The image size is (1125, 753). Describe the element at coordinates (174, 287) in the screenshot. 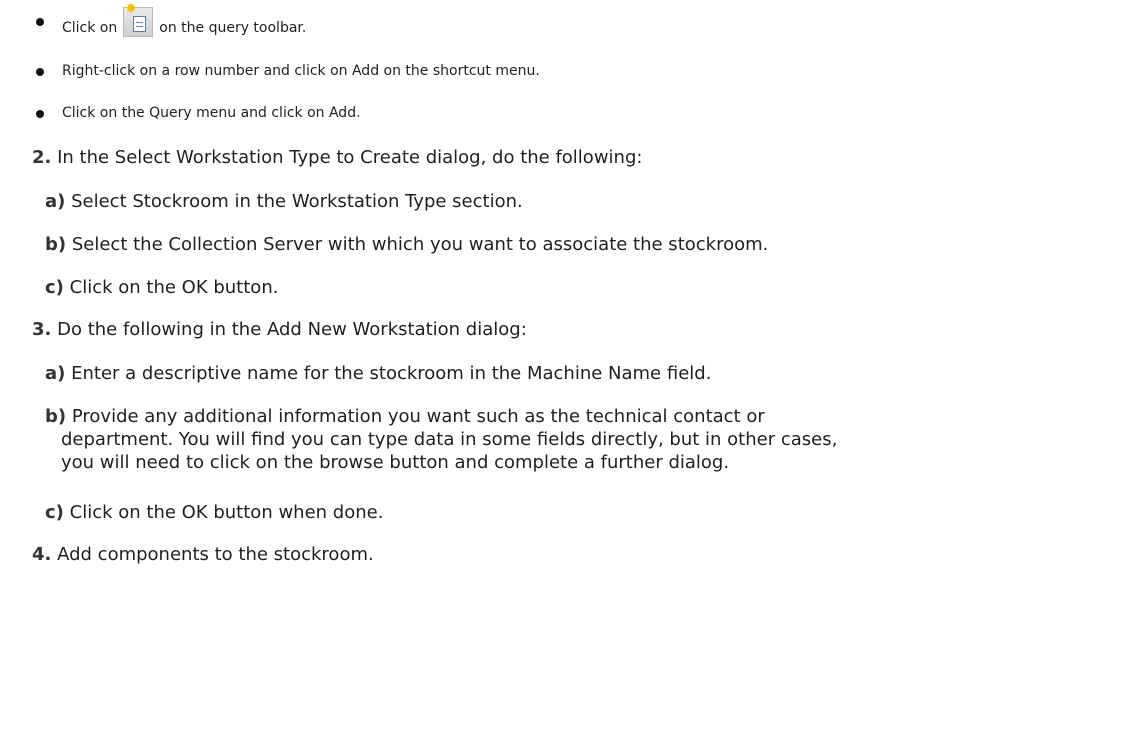

I see `substep-text: Click on the OK button.` at that location.